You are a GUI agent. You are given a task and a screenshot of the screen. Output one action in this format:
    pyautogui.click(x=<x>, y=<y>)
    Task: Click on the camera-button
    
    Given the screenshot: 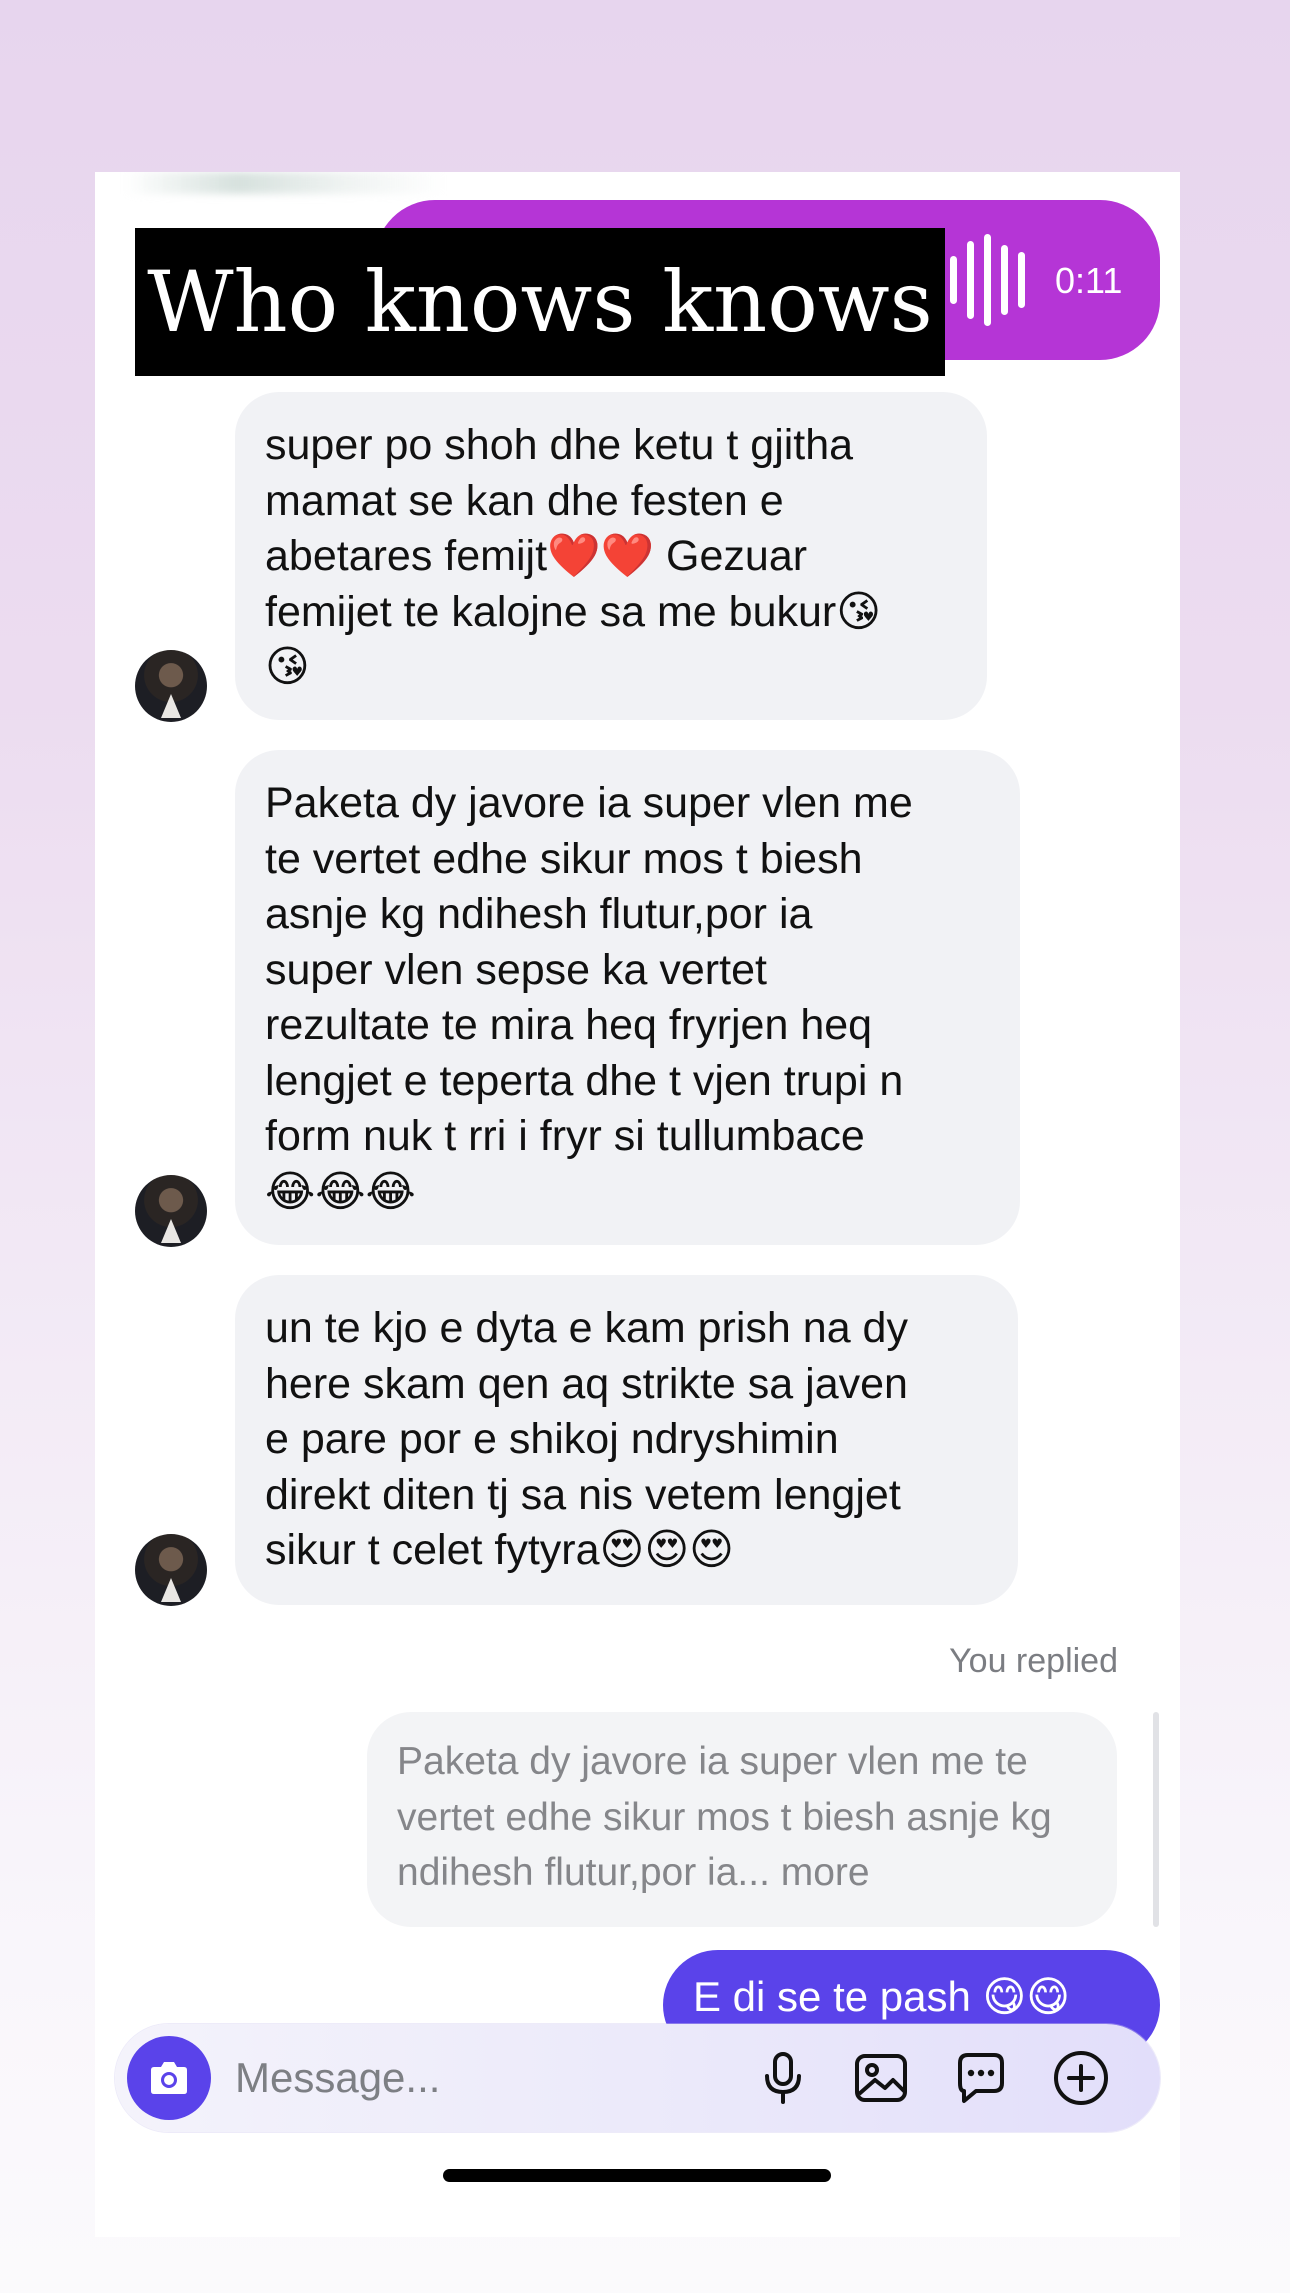 What is the action you would take?
    pyautogui.click(x=169, y=2078)
    